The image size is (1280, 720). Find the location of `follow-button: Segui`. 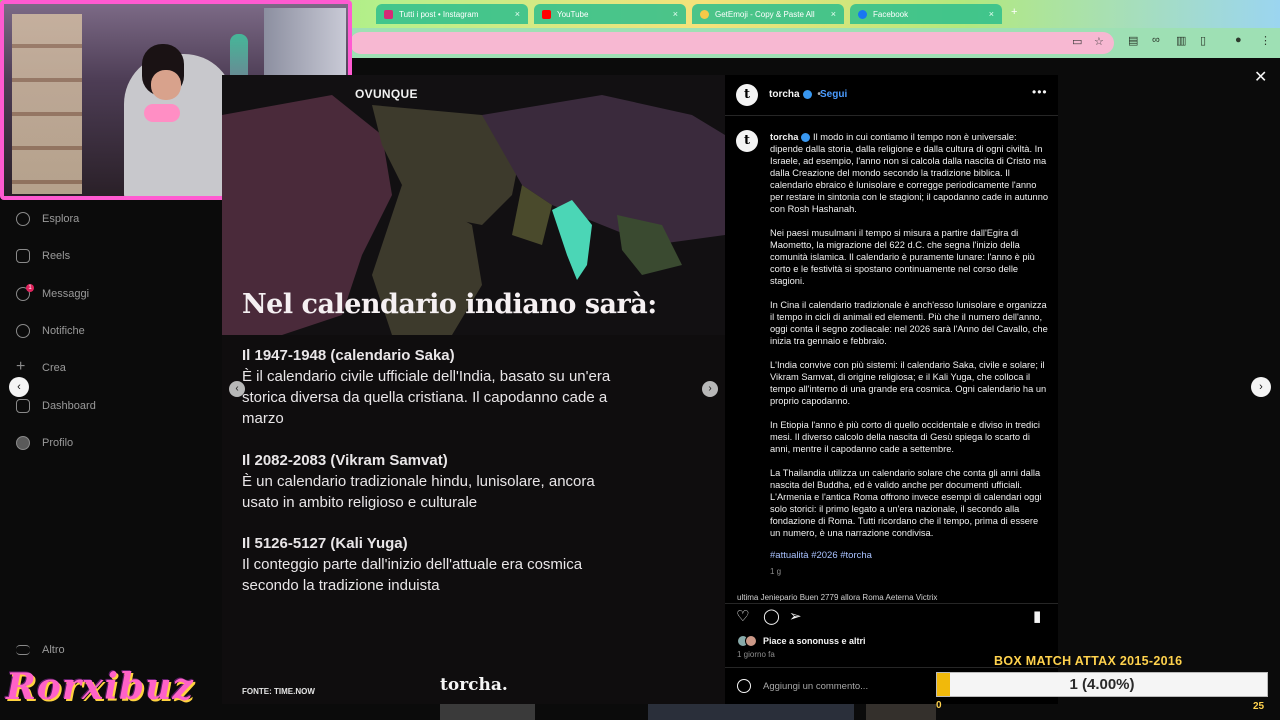

follow-button: Segui is located at coordinates (833, 94).